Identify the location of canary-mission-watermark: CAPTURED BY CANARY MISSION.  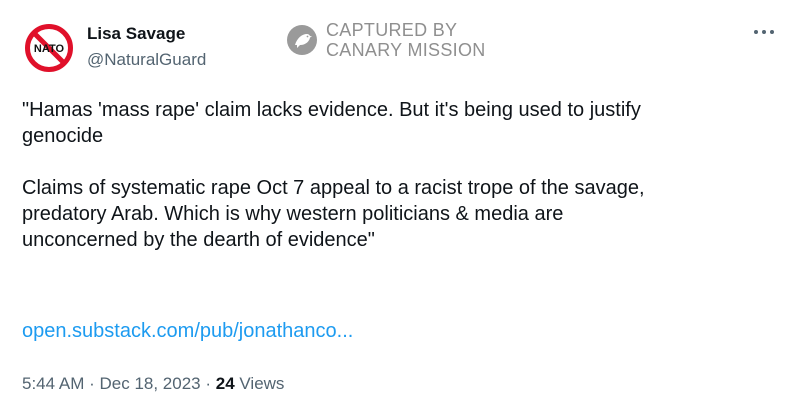
(386, 40).